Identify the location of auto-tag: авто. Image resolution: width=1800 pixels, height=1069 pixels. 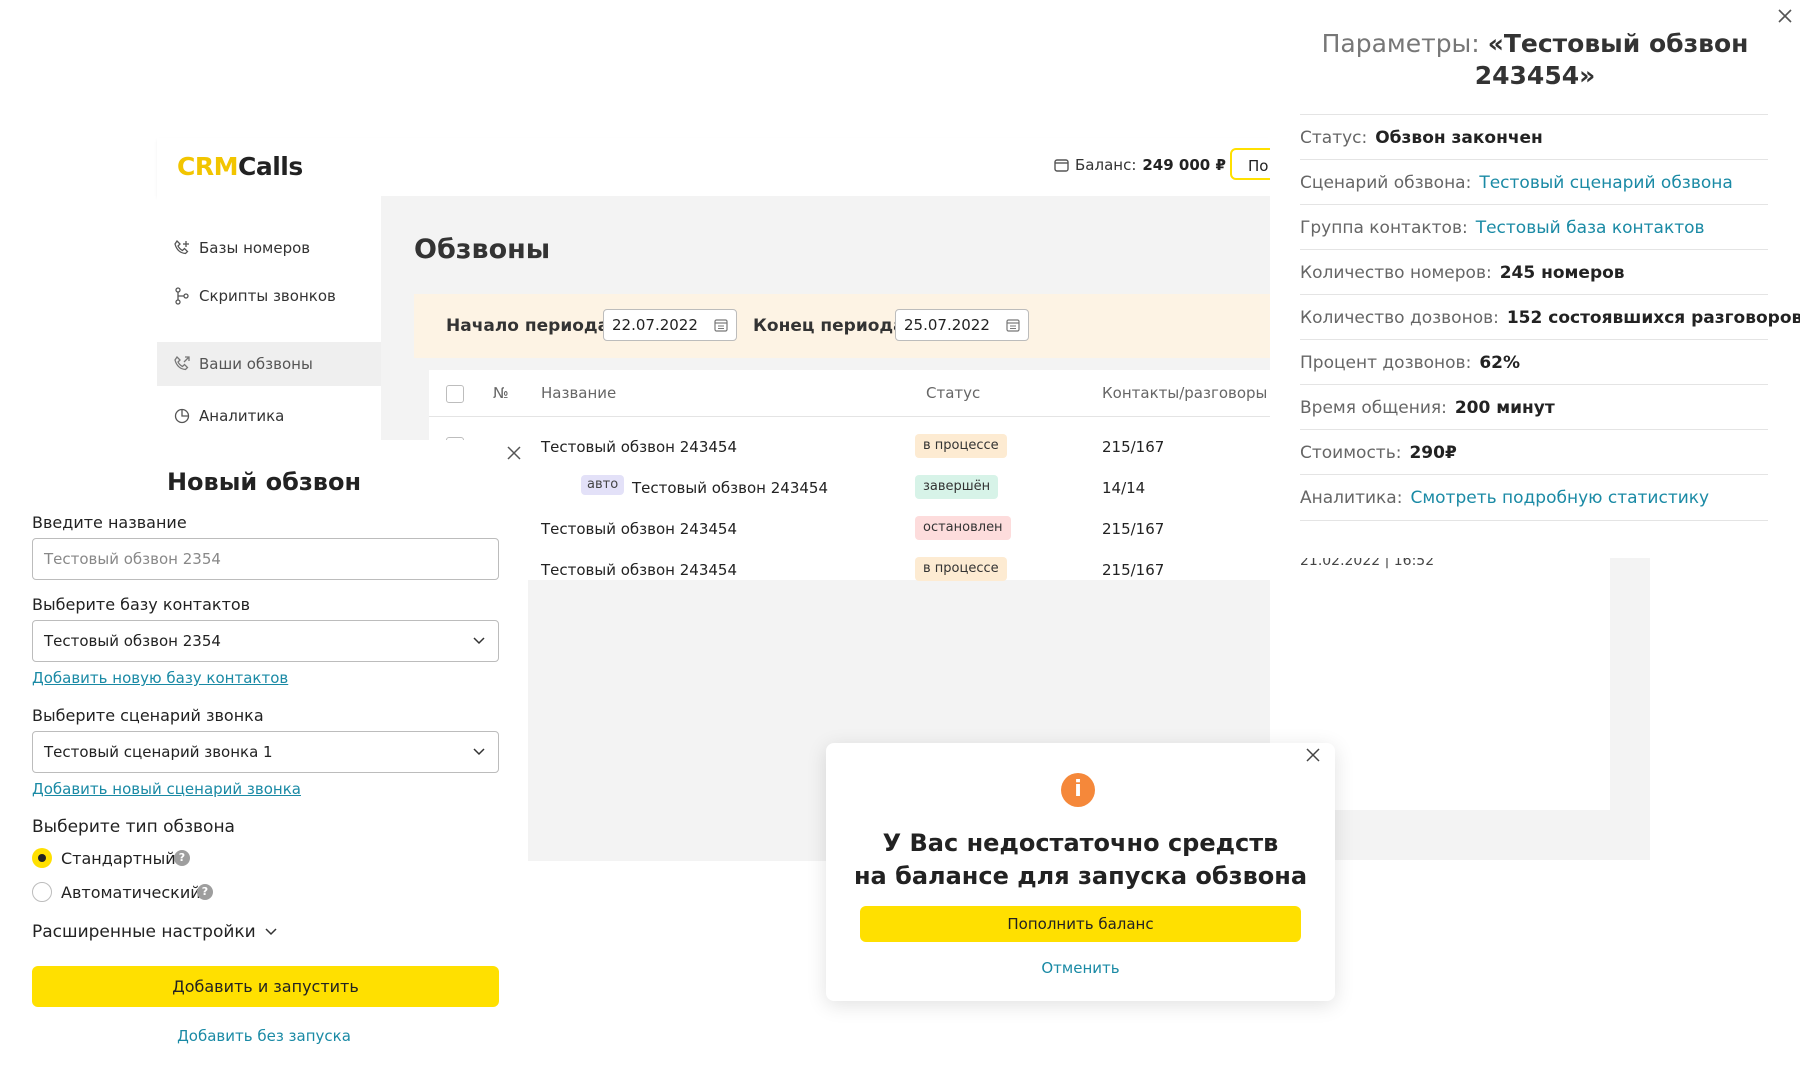
(603, 485).